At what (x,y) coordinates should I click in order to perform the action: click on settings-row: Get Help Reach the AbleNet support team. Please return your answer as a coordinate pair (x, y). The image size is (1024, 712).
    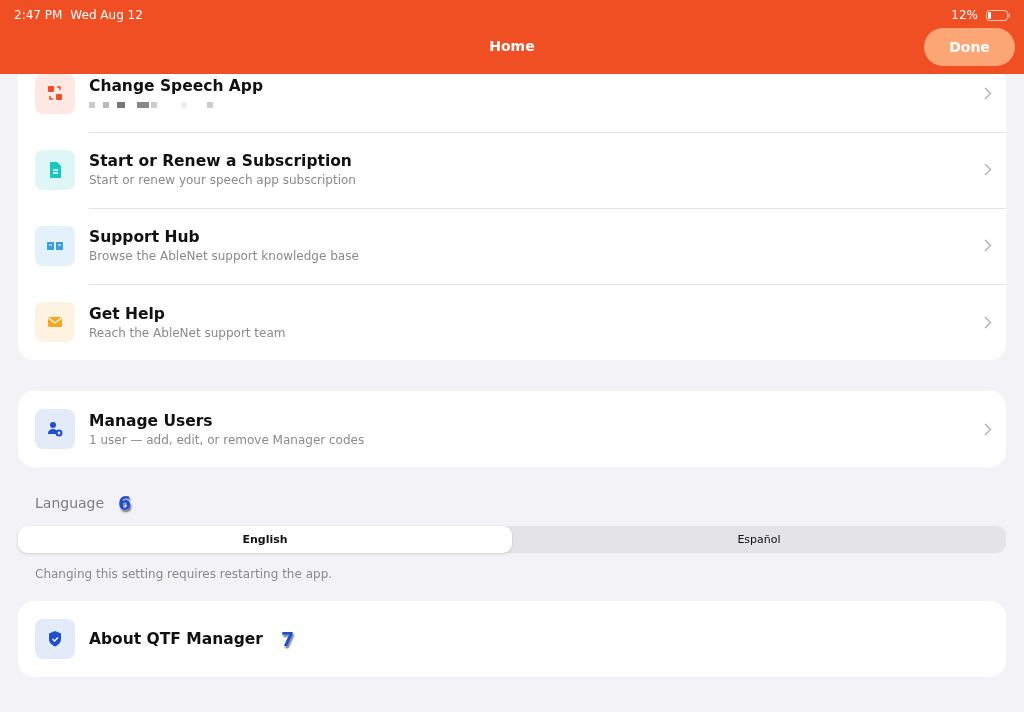
    Looking at the image, I should click on (512, 322).